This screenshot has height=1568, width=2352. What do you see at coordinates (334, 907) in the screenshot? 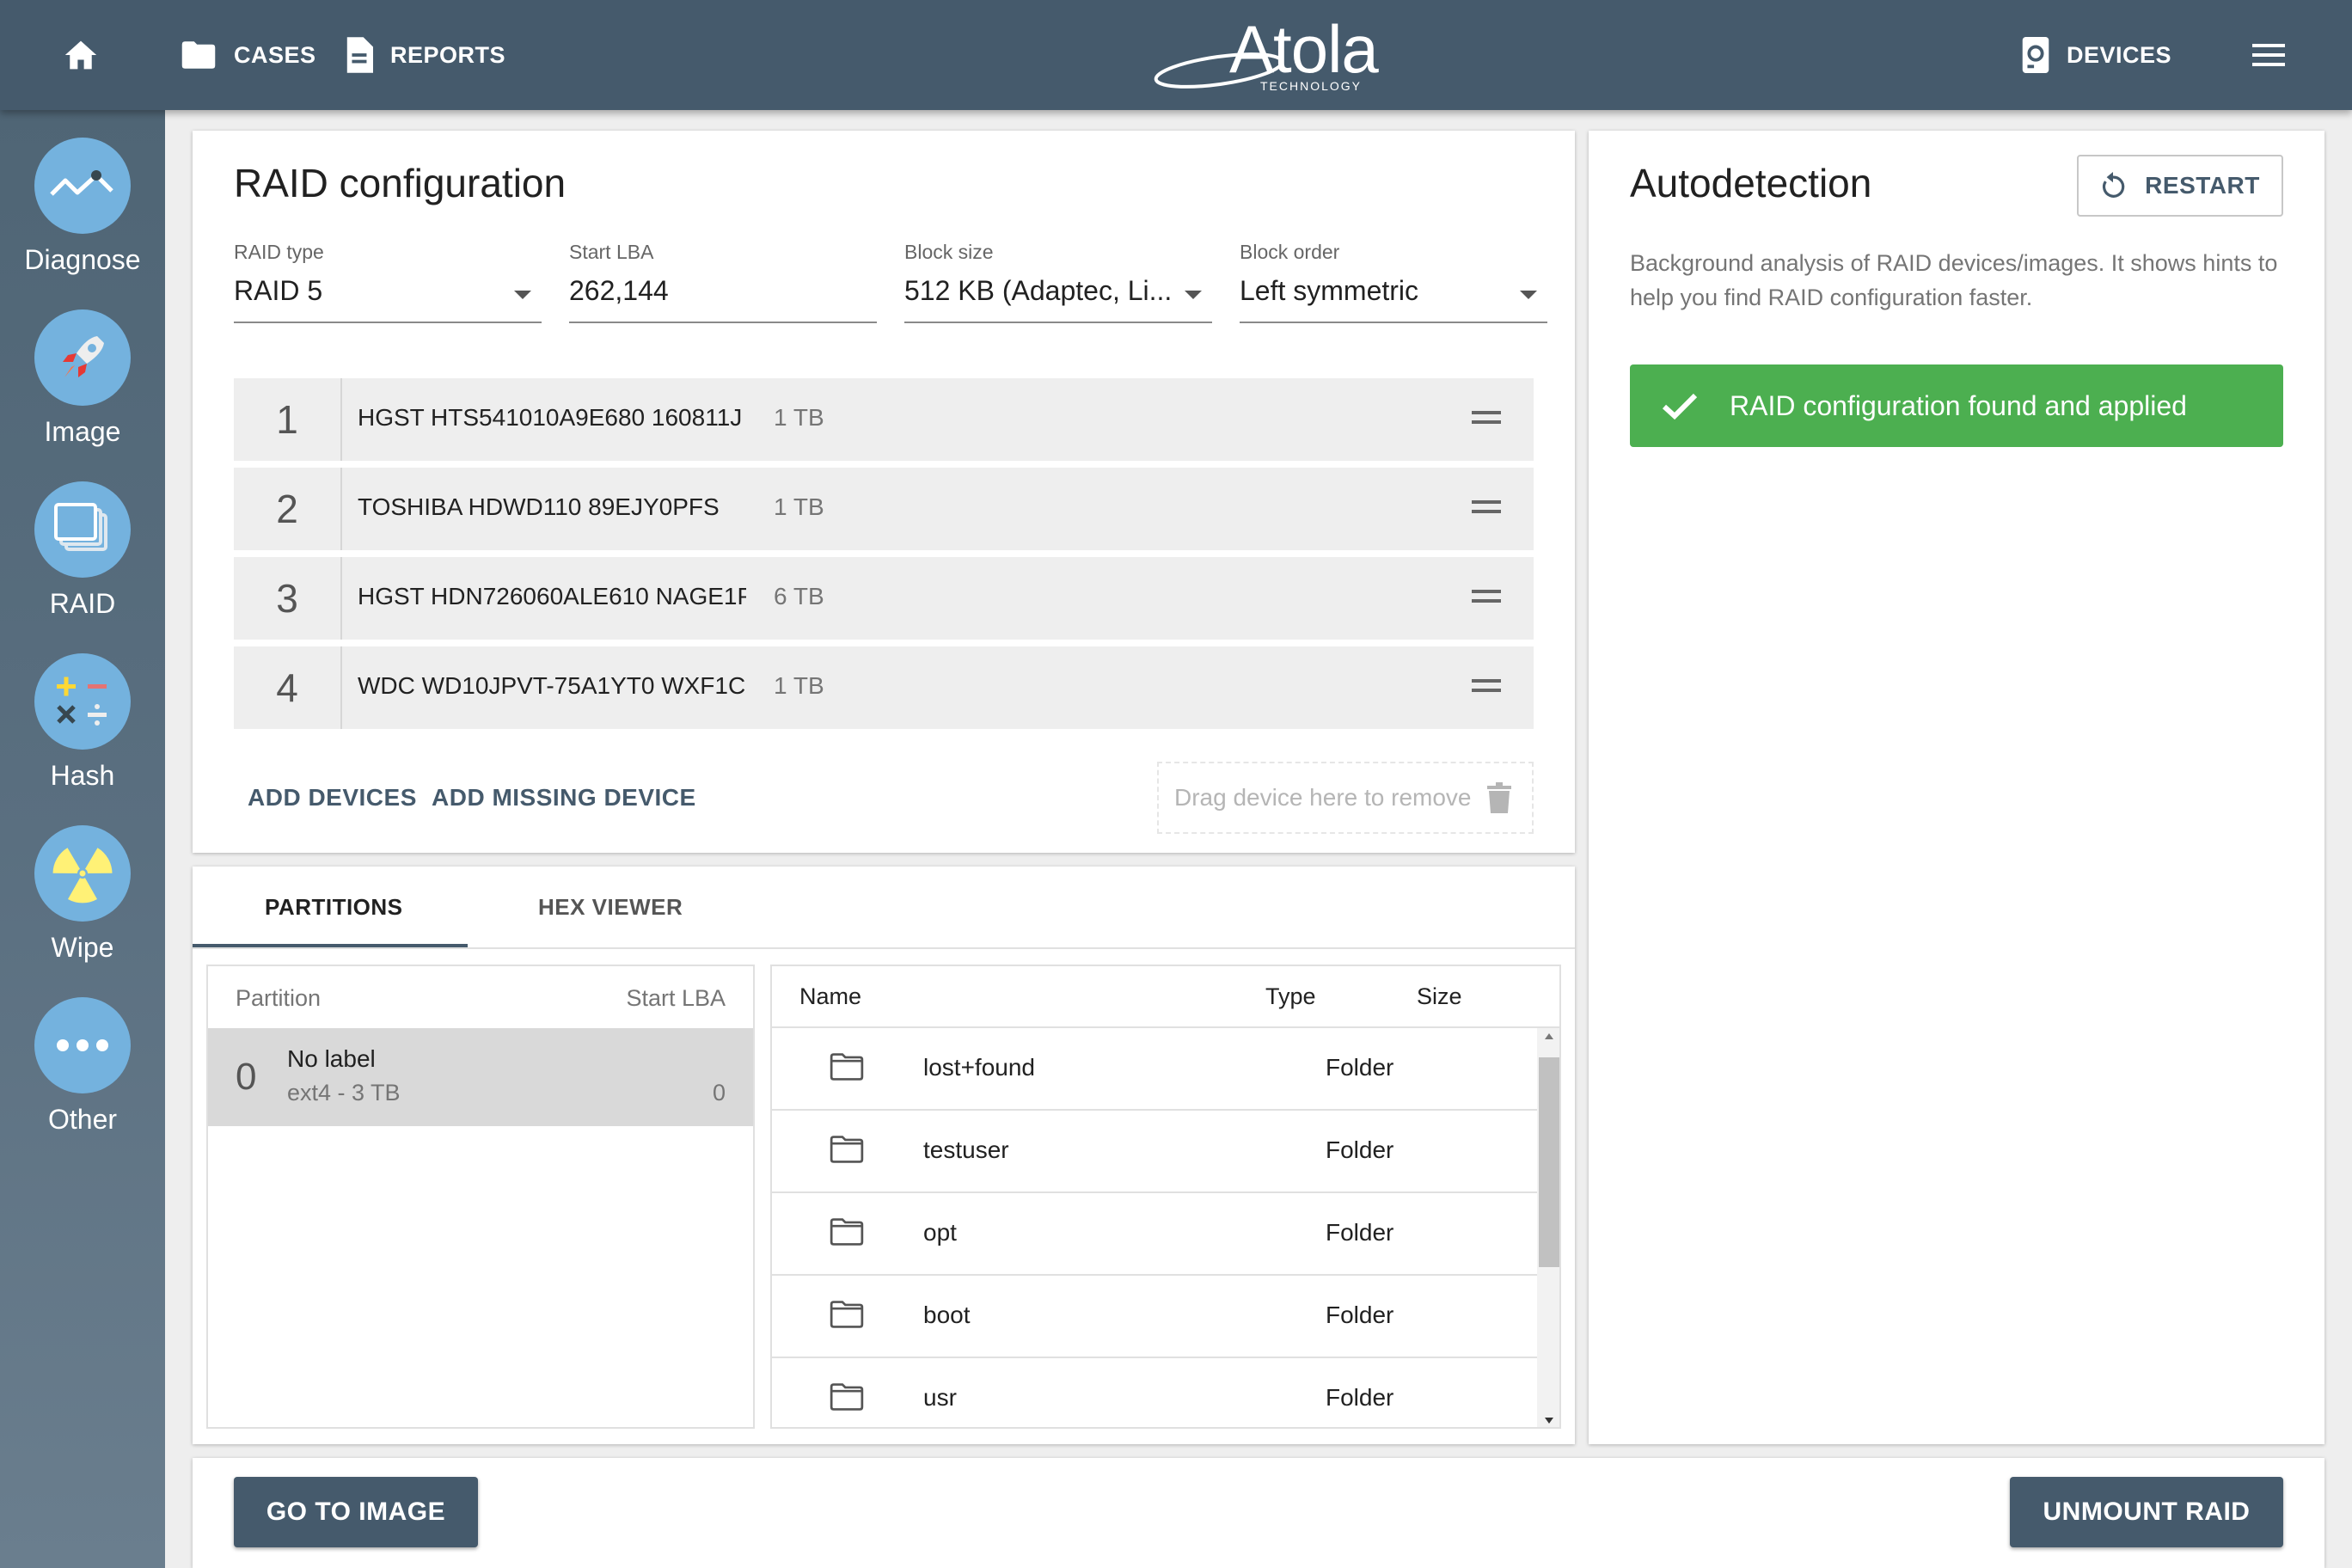
I see `tab-partitions: PARTITIONS` at bounding box center [334, 907].